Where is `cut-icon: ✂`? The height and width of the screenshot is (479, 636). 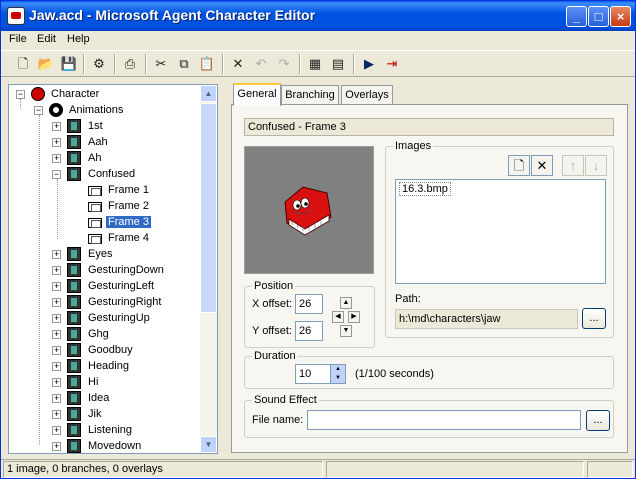 cut-icon: ✂ is located at coordinates (161, 64).